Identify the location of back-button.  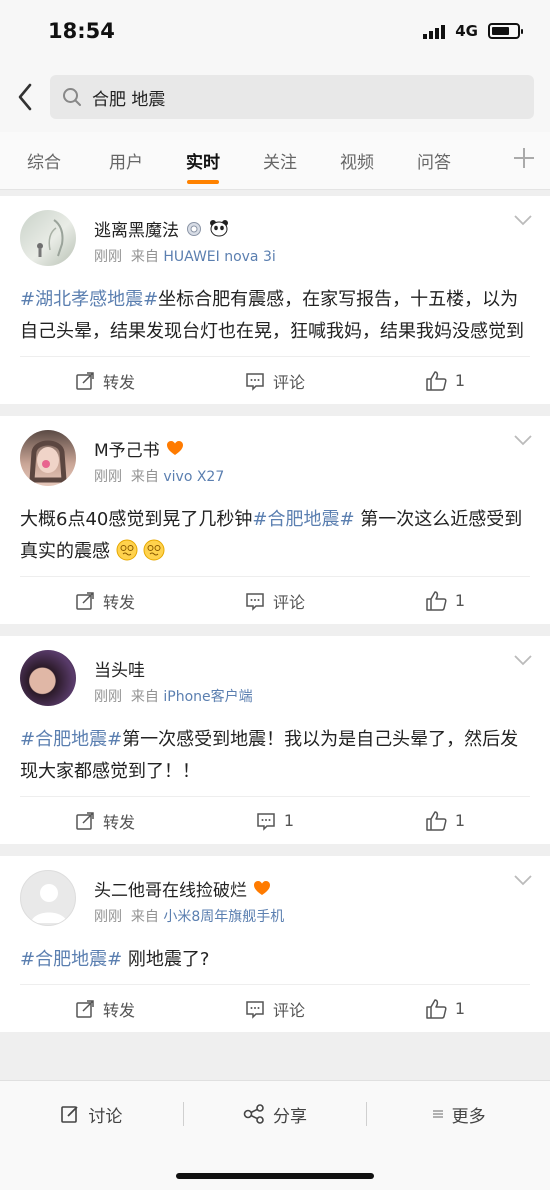
(25, 97).